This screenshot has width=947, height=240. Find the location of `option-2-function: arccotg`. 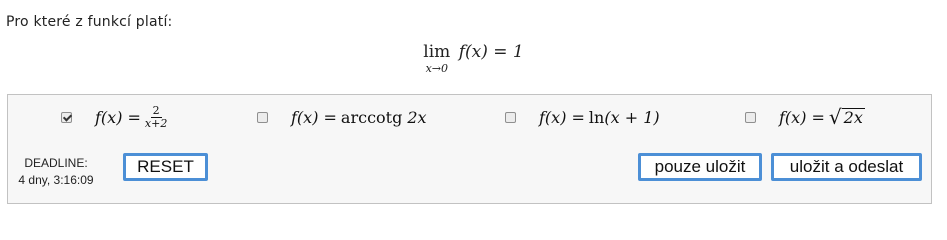

option-2-function: arccotg is located at coordinates (371, 117).